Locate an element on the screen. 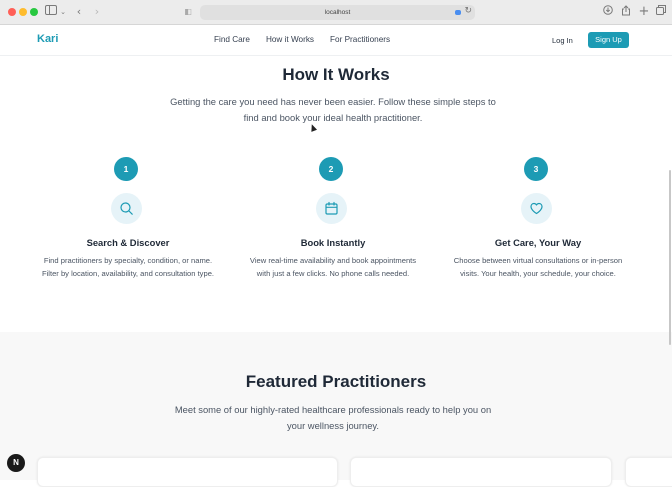  featured-title: Featured Practitioners is located at coordinates (336, 381).